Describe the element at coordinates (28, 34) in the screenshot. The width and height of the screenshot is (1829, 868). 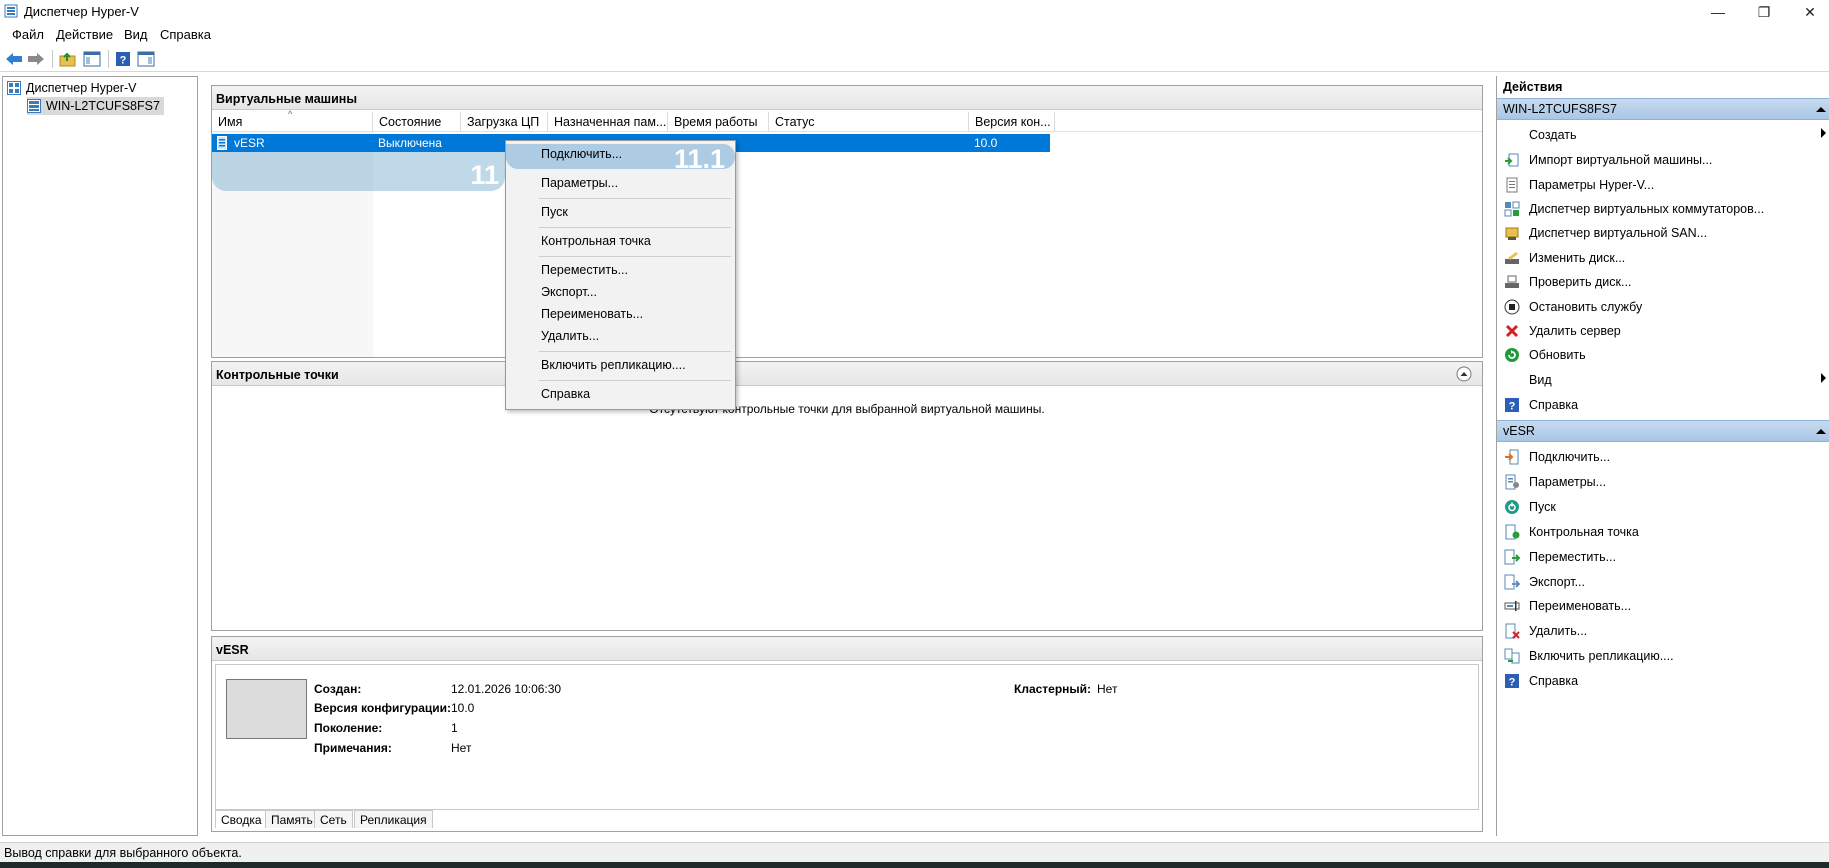
I see `menu-file: Файл` at that location.